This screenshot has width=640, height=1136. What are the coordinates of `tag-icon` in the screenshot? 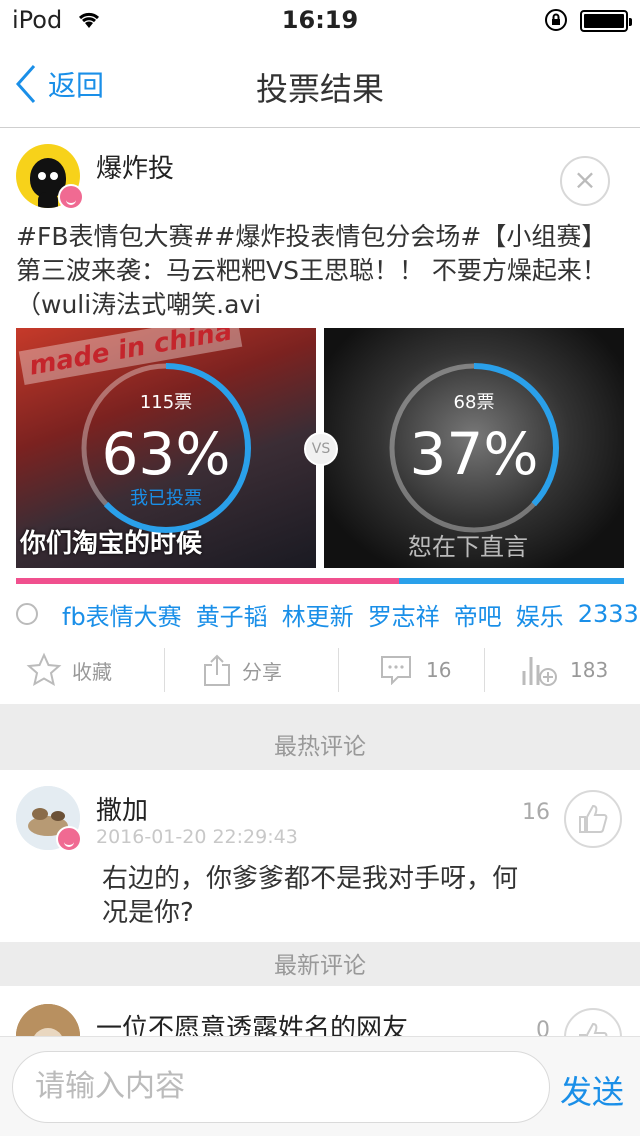 It's located at (27, 614).